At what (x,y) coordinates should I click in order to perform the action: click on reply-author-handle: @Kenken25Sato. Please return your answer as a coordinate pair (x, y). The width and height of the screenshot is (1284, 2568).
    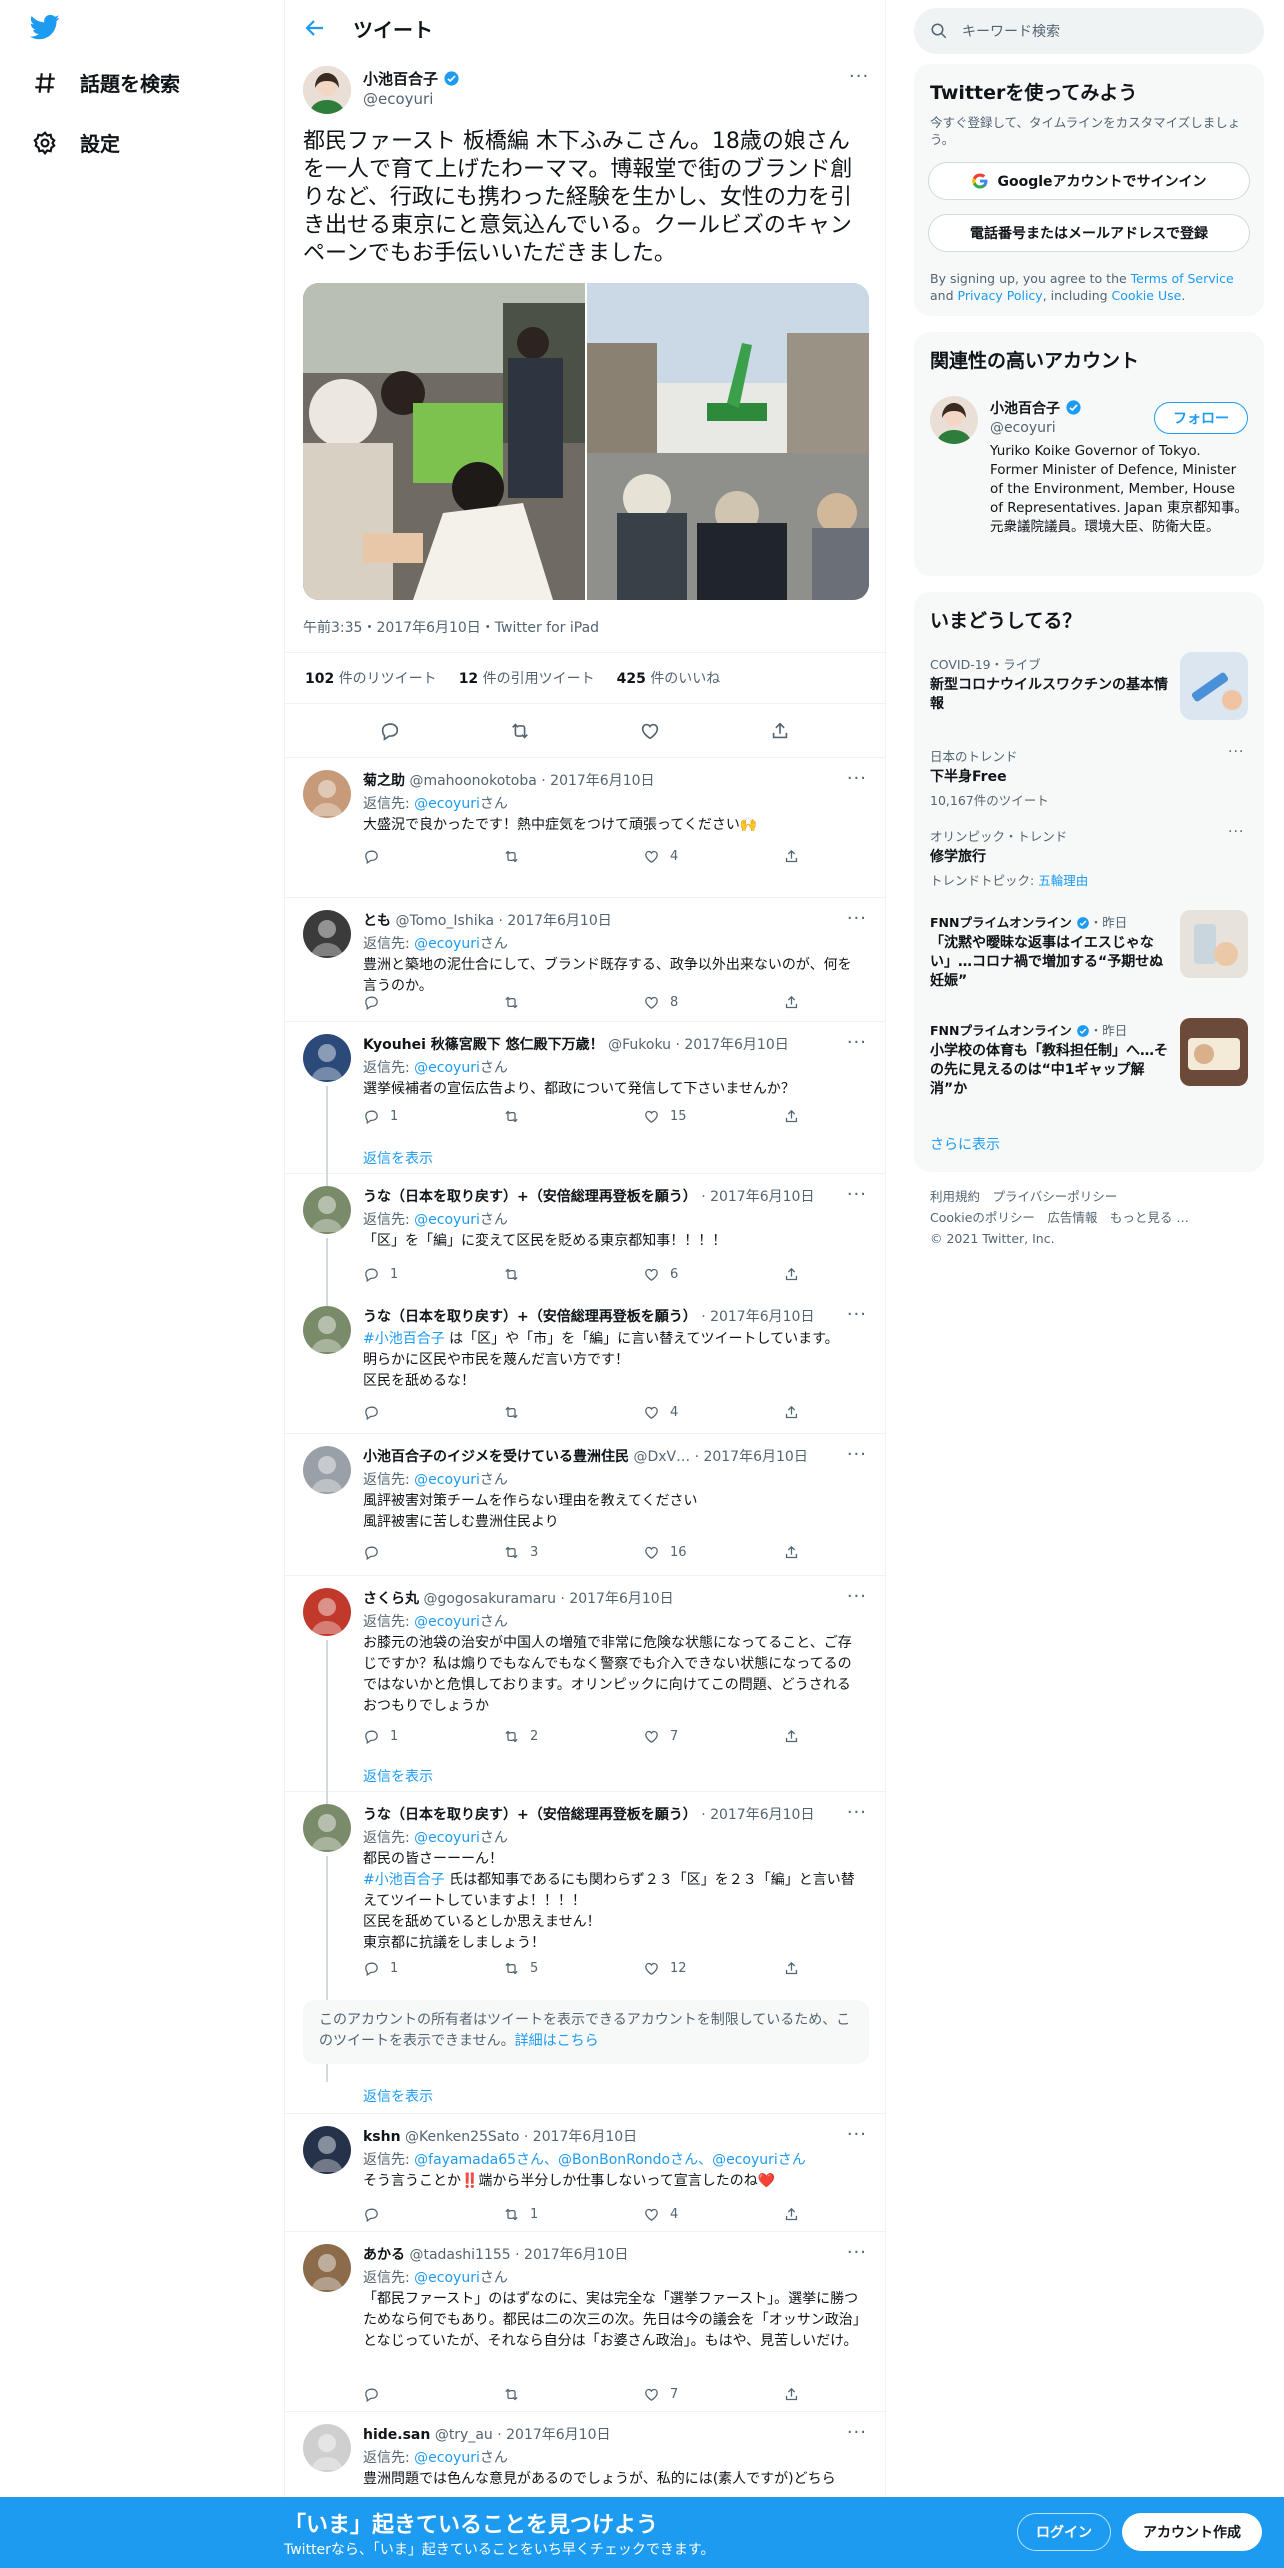
    Looking at the image, I should click on (462, 2137).